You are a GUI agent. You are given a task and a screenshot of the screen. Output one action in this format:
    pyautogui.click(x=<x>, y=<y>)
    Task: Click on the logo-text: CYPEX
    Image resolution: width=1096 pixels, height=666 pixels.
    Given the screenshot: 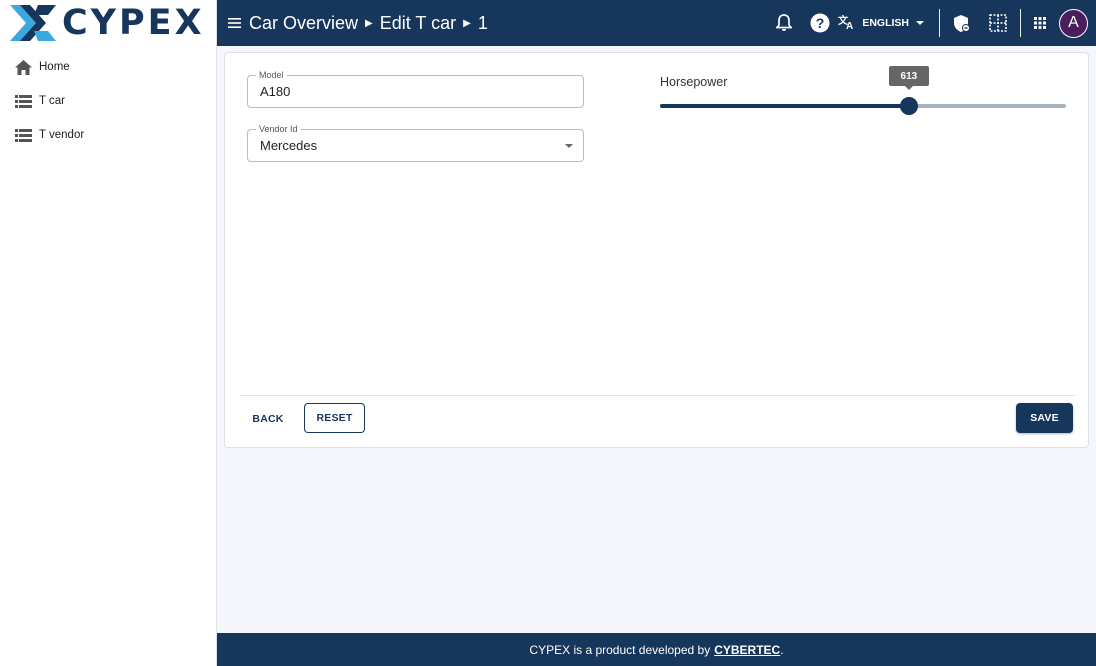 What is the action you would take?
    pyautogui.click(x=133, y=22)
    